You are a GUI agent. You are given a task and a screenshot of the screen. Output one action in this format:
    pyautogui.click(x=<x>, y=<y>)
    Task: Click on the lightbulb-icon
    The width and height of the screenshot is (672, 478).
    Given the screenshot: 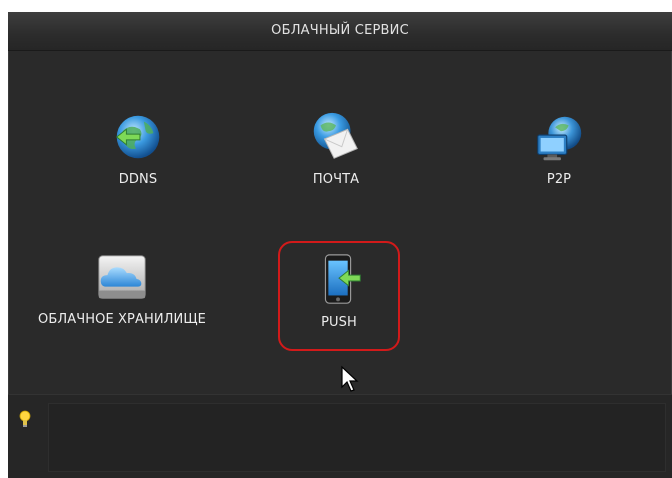 What is the action you would take?
    pyautogui.click(x=25, y=418)
    